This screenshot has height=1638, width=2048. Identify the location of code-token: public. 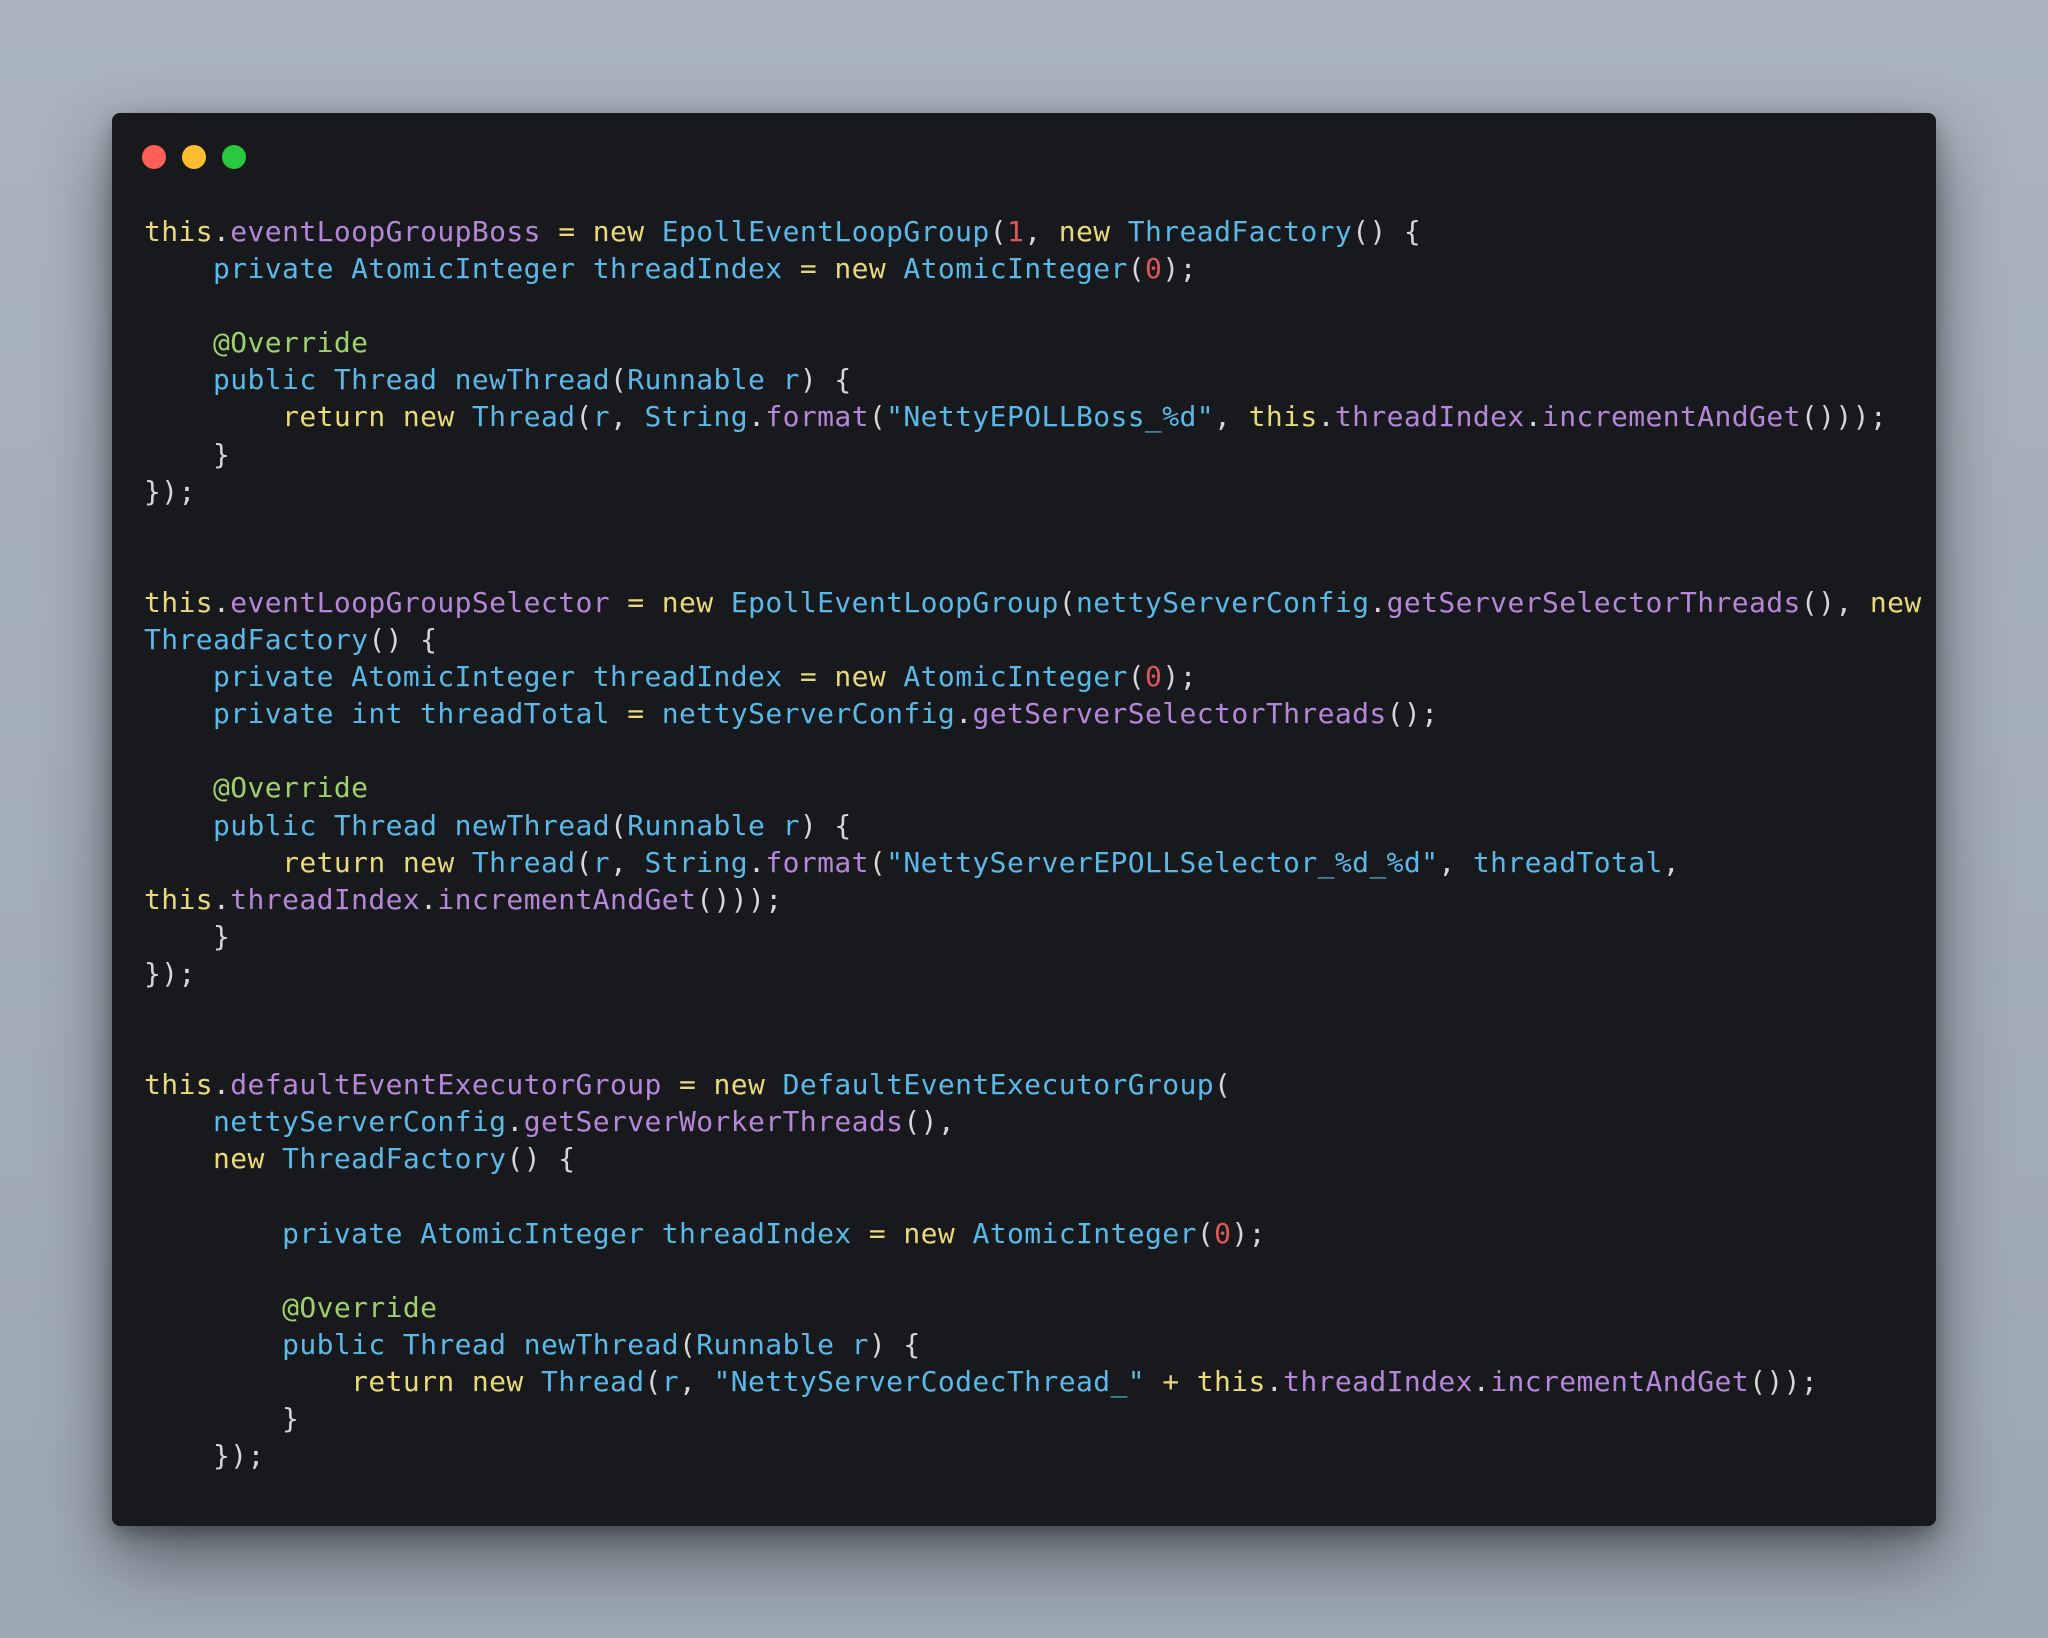
(334, 1344).